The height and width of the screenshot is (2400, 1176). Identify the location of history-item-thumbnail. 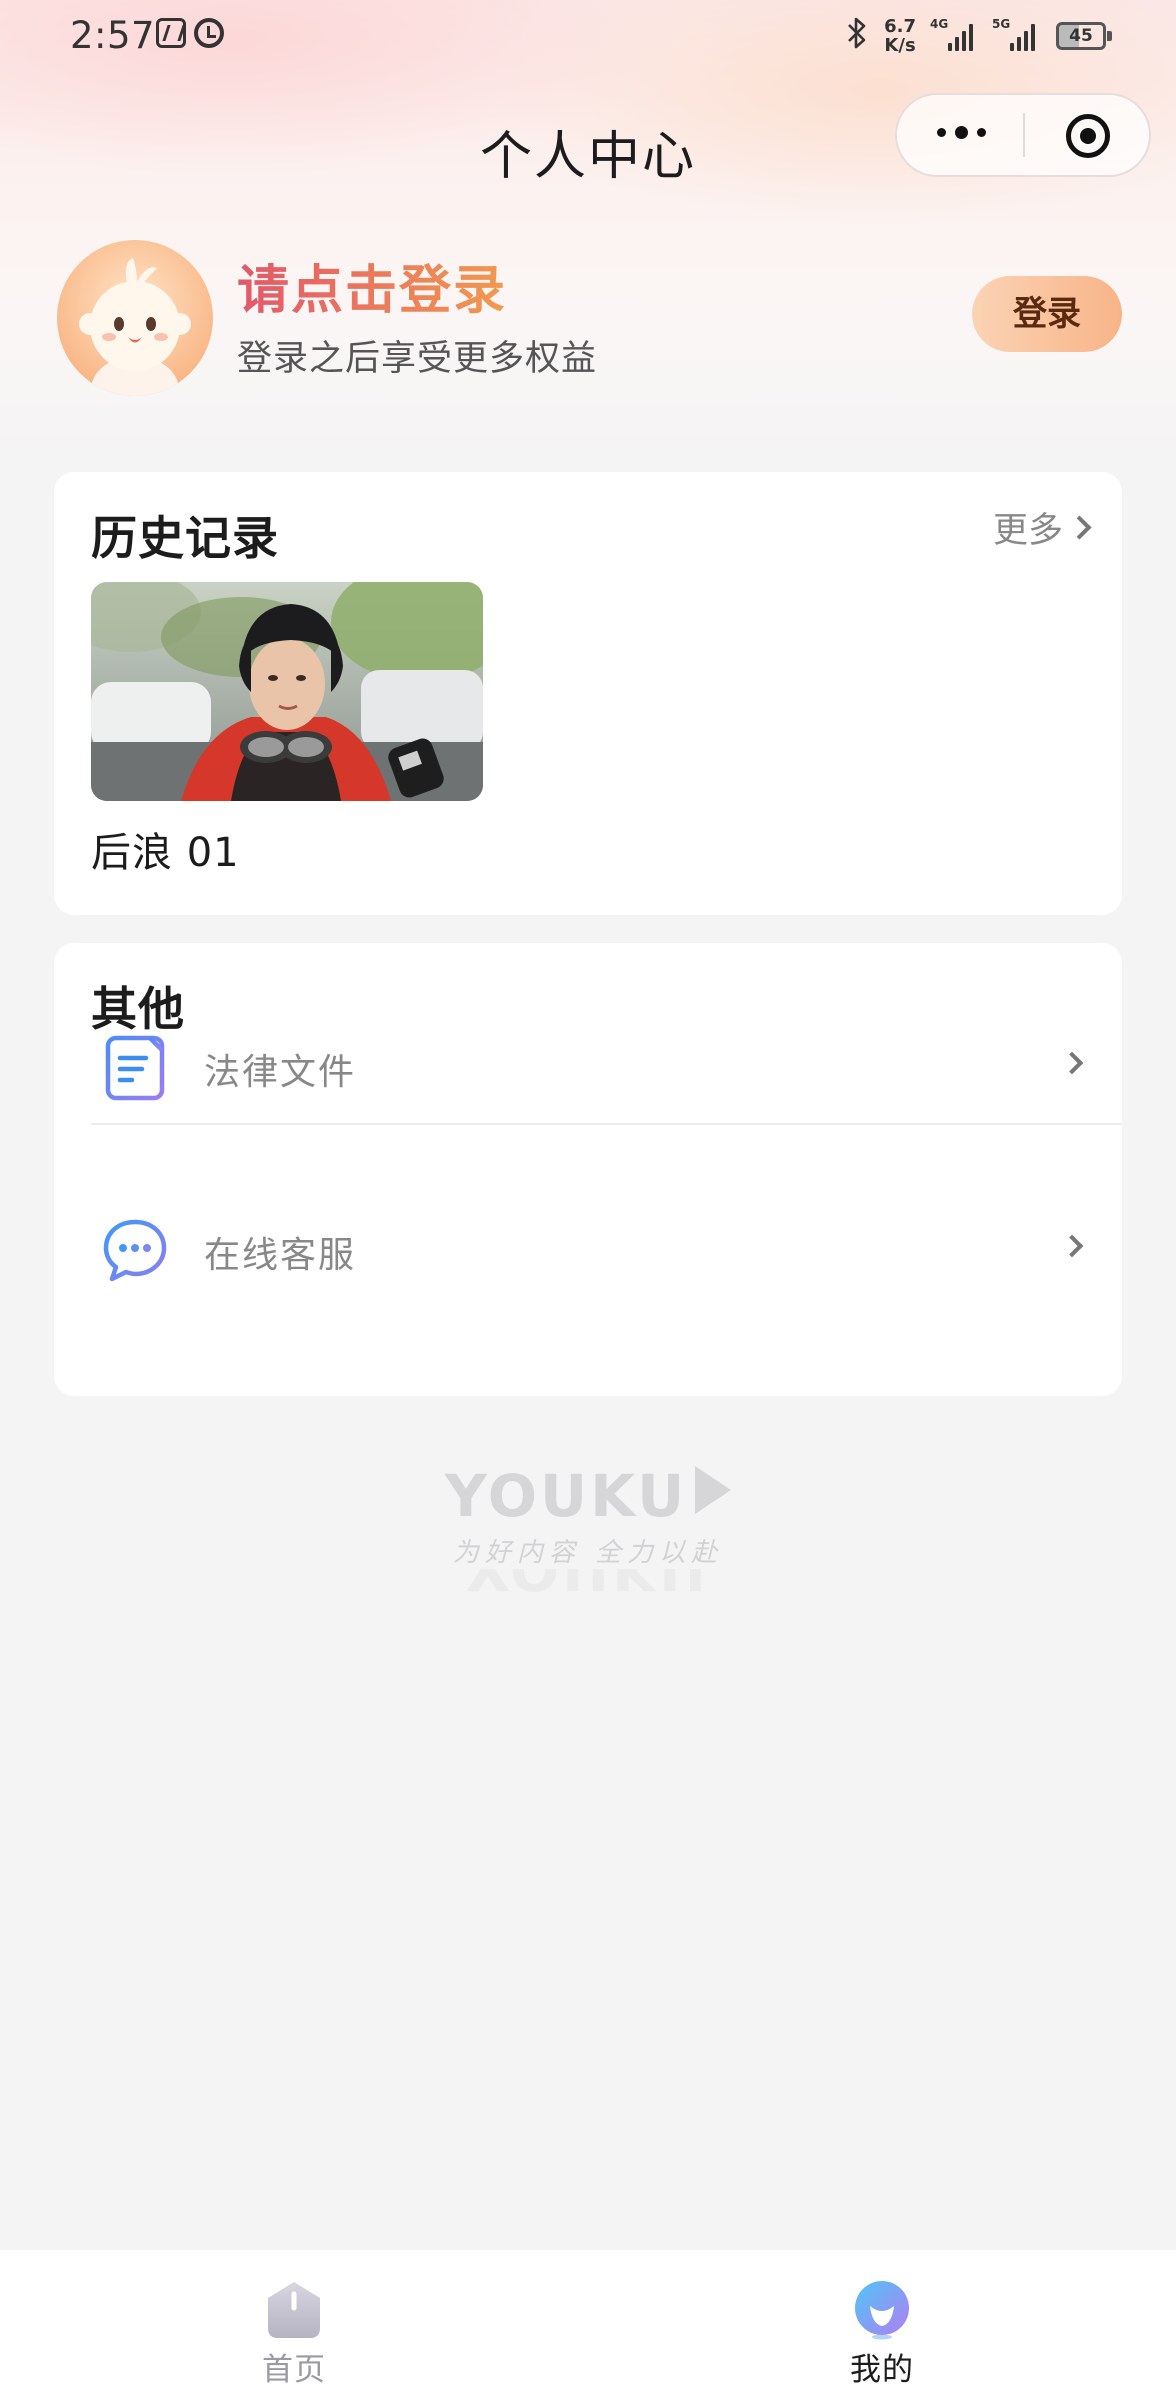
(287, 691).